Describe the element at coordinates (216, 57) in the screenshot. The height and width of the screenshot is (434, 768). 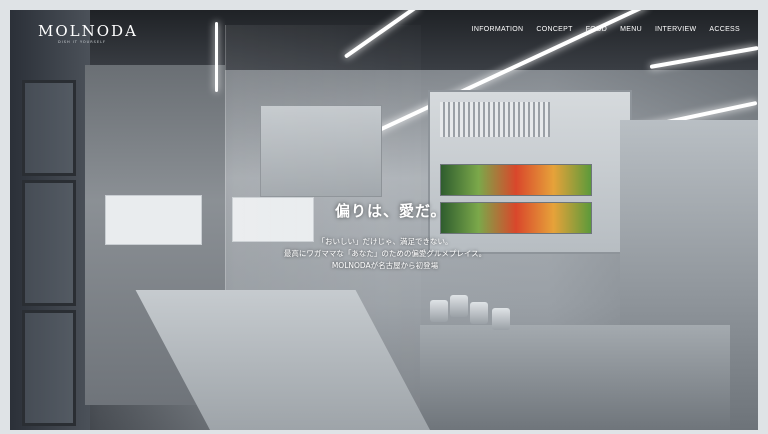
I see `ceiling-light` at that location.